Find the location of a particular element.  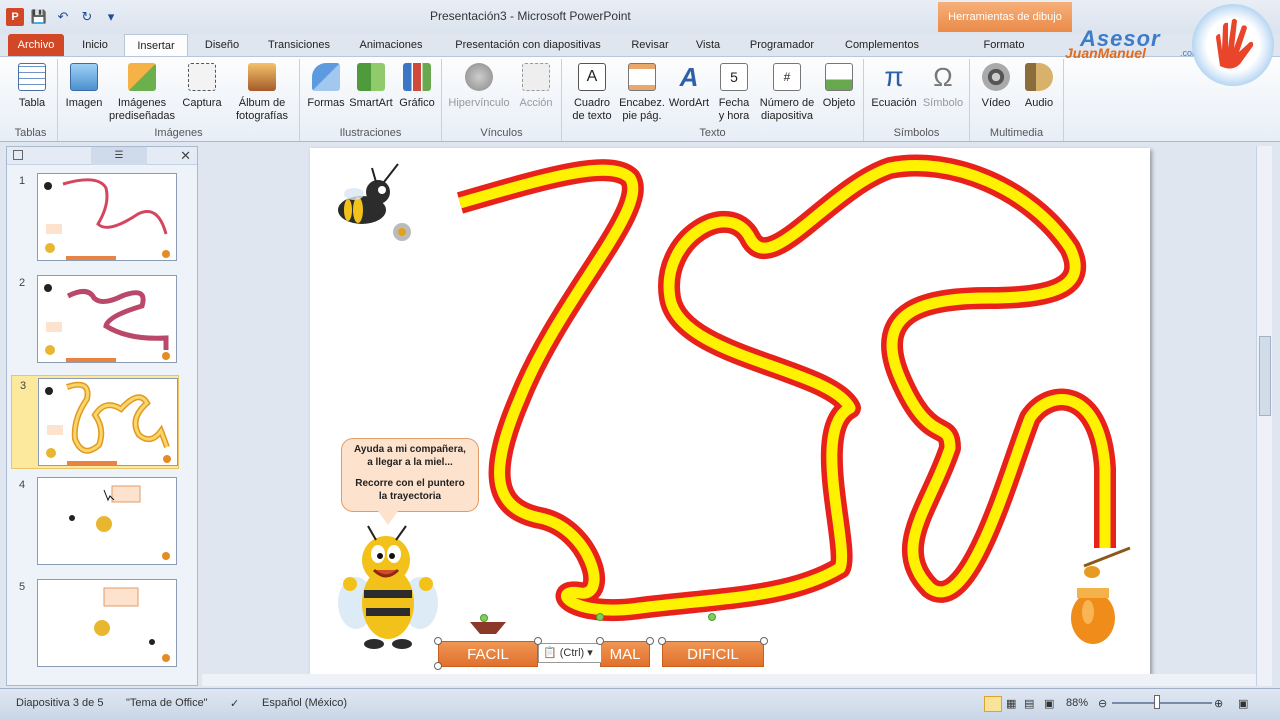

screenshot-icon is located at coordinates (202, 77).